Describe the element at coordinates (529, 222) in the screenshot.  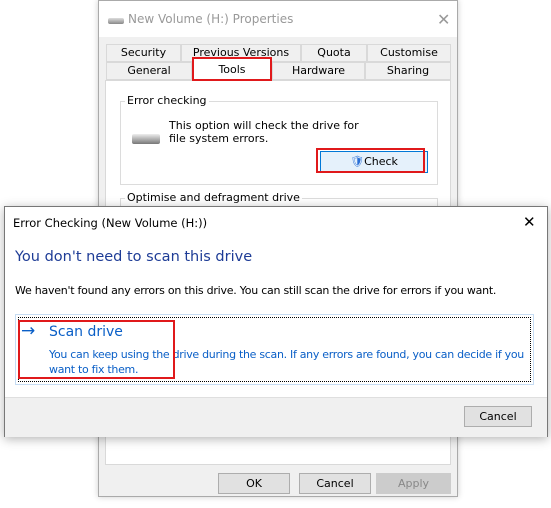
I see `dialog-close-icon: ✕` at that location.